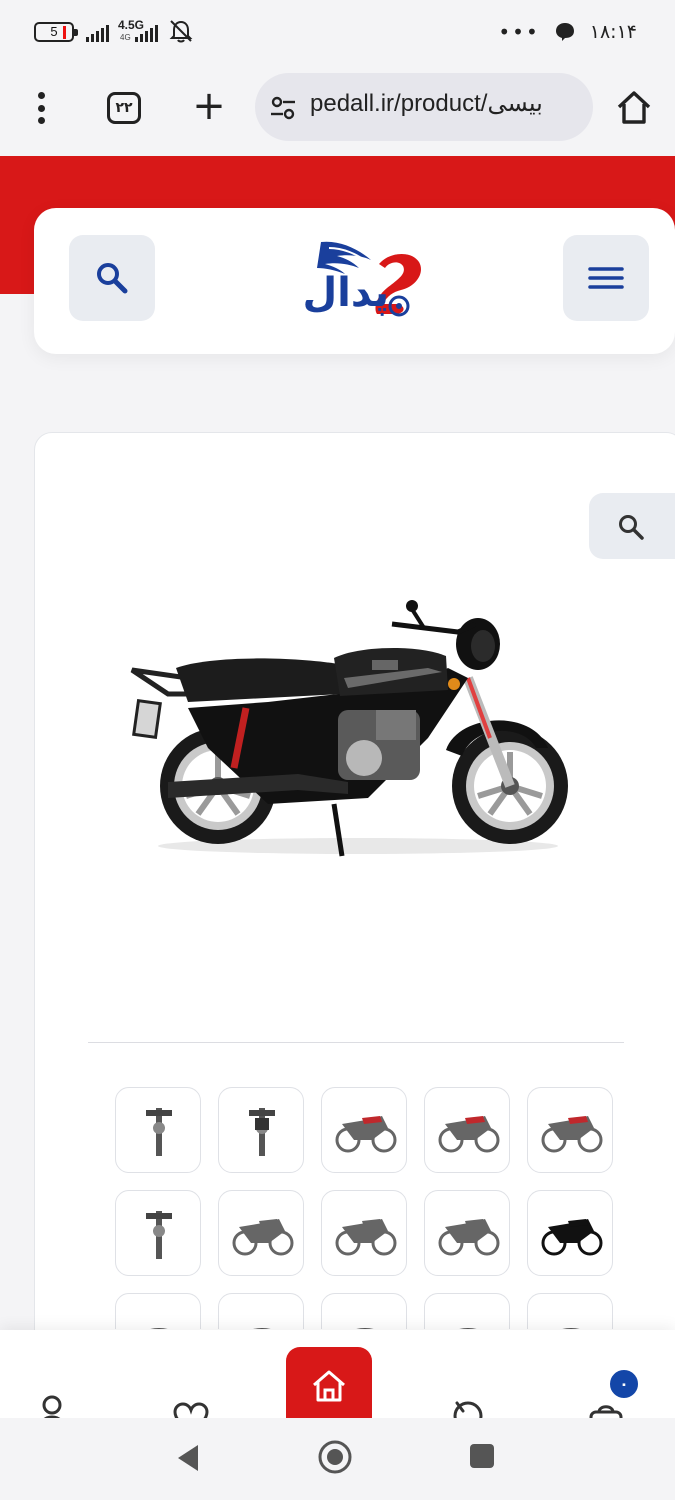 The width and height of the screenshot is (675, 1500). I want to click on battery-level: 5, so click(54, 31).